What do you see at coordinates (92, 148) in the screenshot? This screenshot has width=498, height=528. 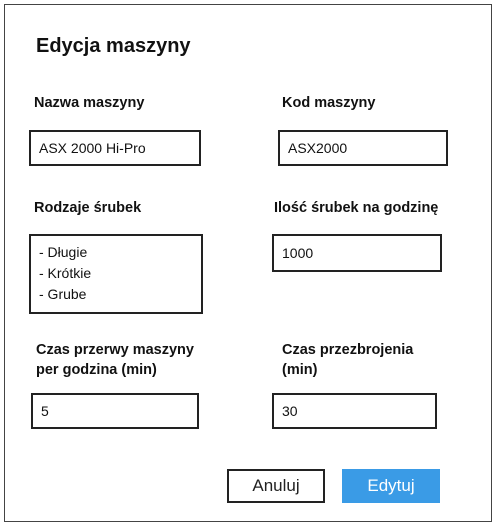 I see `machine-name-value: ASX 2000 Hi-Pro` at bounding box center [92, 148].